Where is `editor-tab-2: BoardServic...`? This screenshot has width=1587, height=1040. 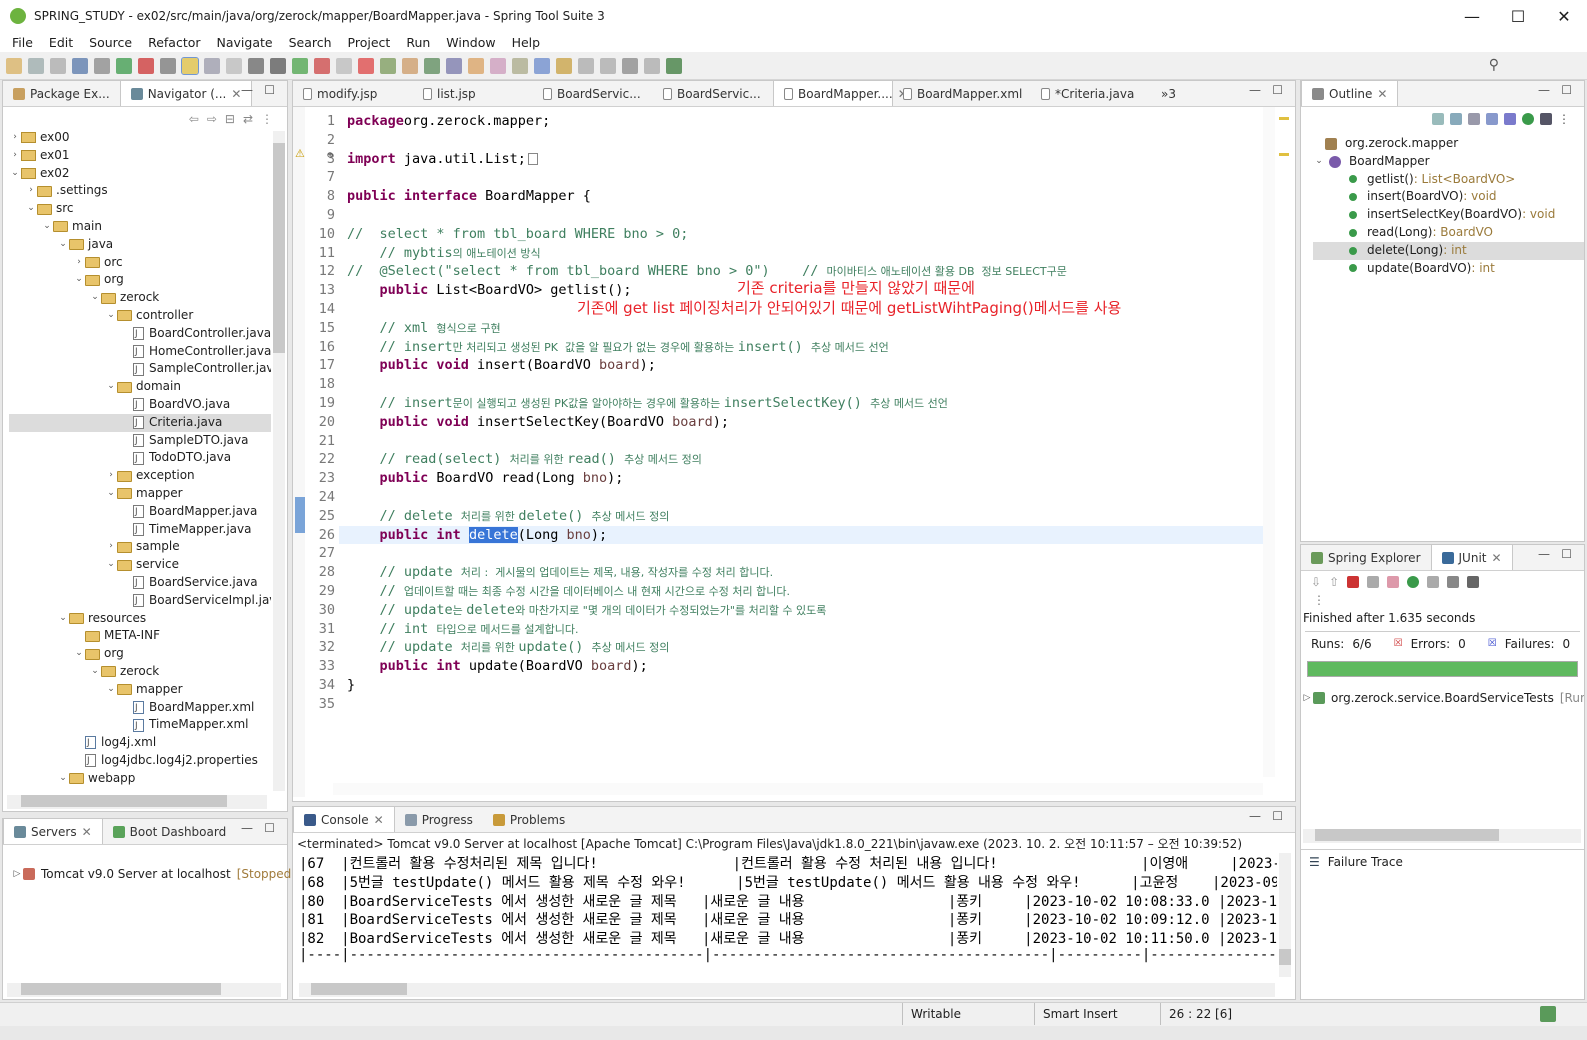 editor-tab-2: BoardServic... is located at coordinates (593, 94).